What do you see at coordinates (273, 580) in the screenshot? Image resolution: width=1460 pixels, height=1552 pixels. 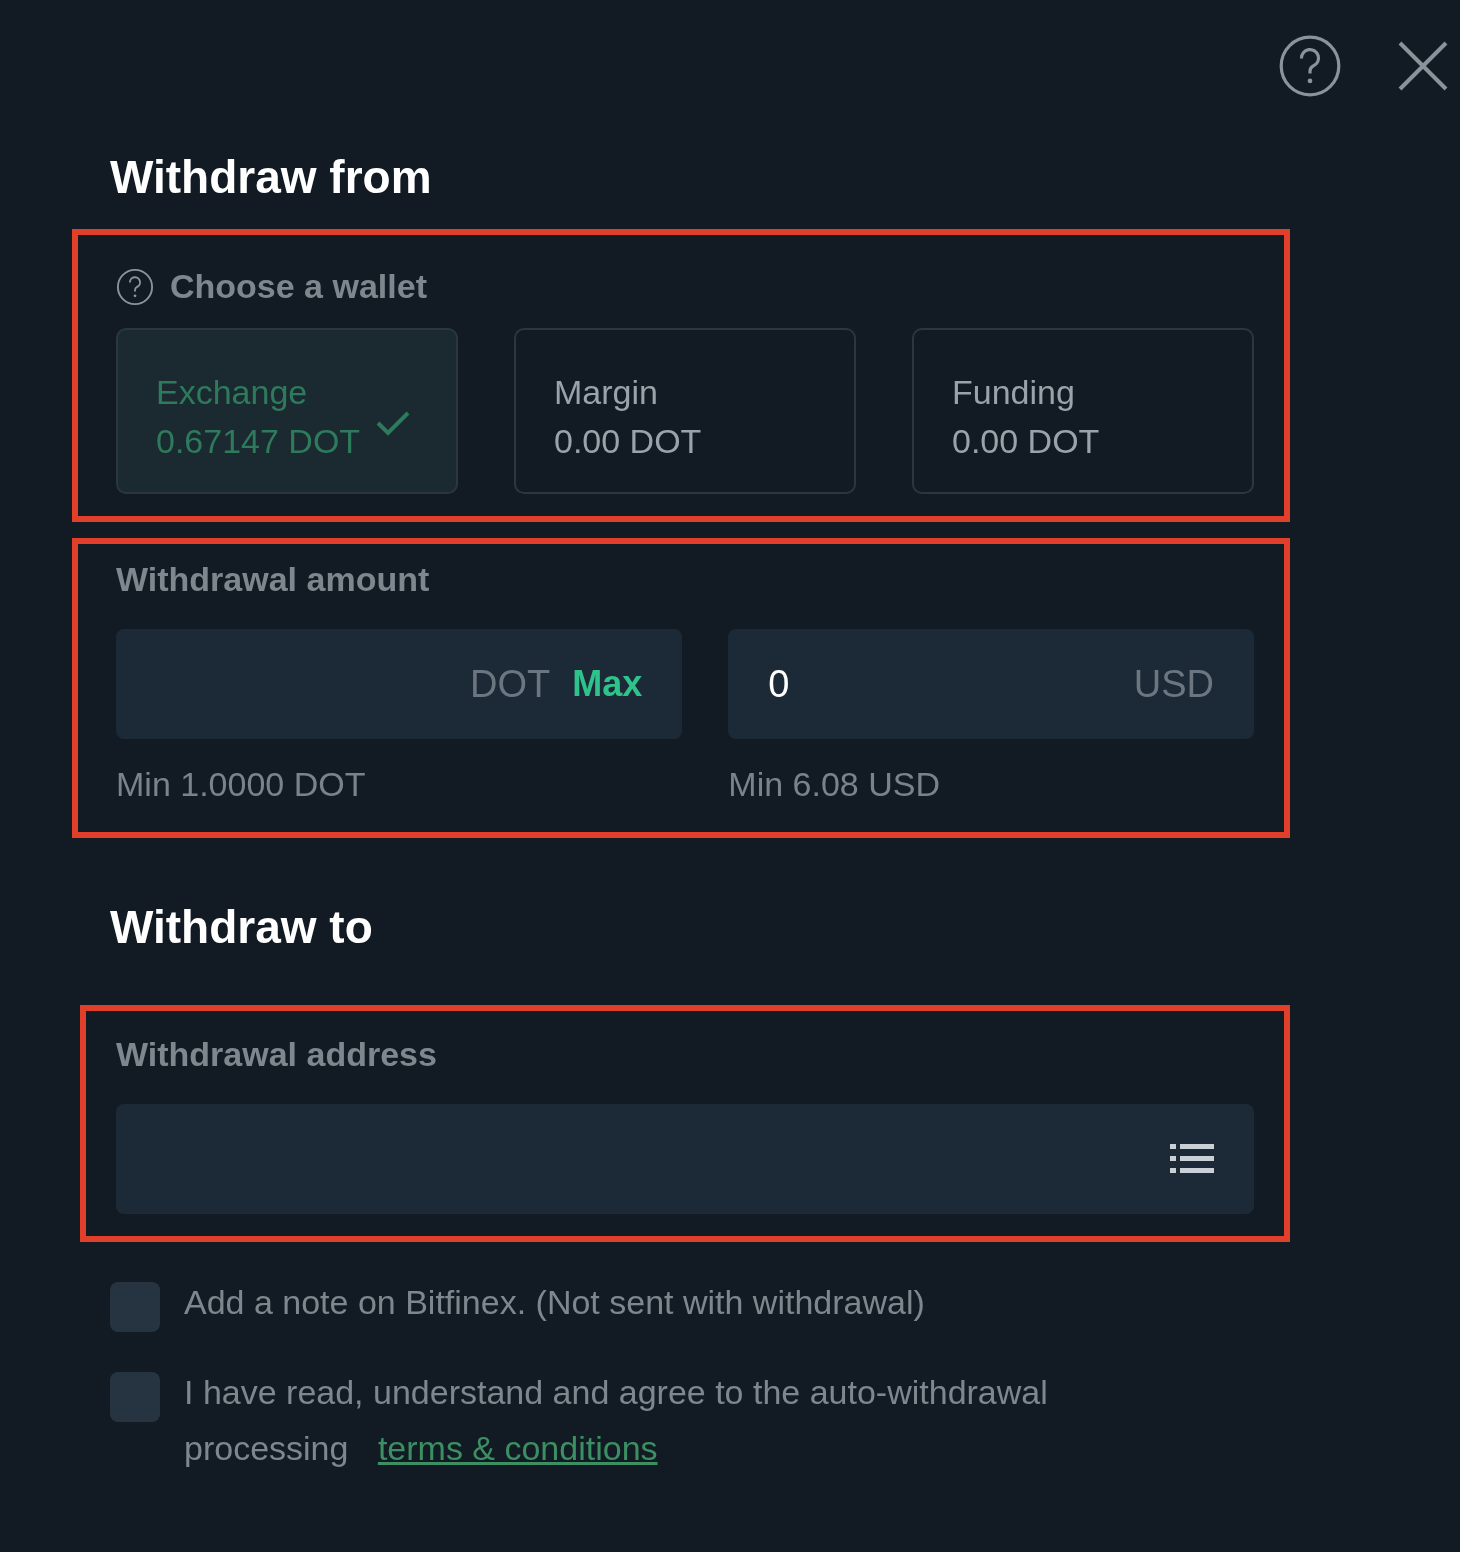 I see `field-label: Withdrawal amount` at bounding box center [273, 580].